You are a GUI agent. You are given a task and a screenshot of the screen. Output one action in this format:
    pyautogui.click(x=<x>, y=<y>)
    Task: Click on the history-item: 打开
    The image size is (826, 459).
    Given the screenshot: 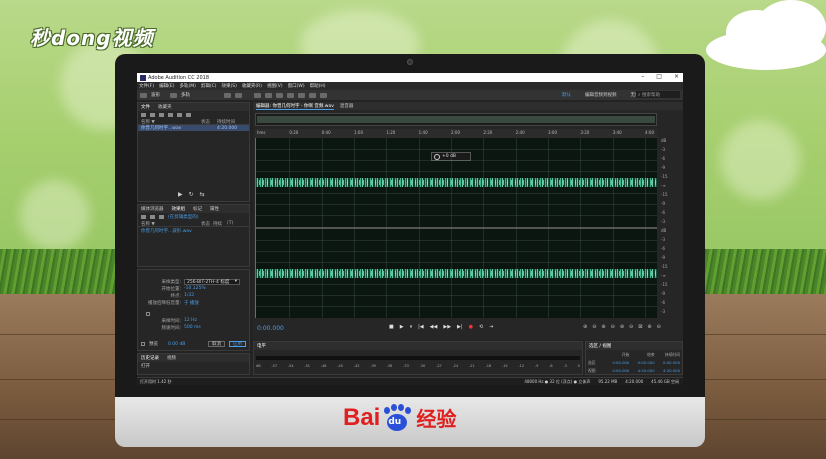 What is the action you would take?
    pyautogui.click(x=193, y=365)
    